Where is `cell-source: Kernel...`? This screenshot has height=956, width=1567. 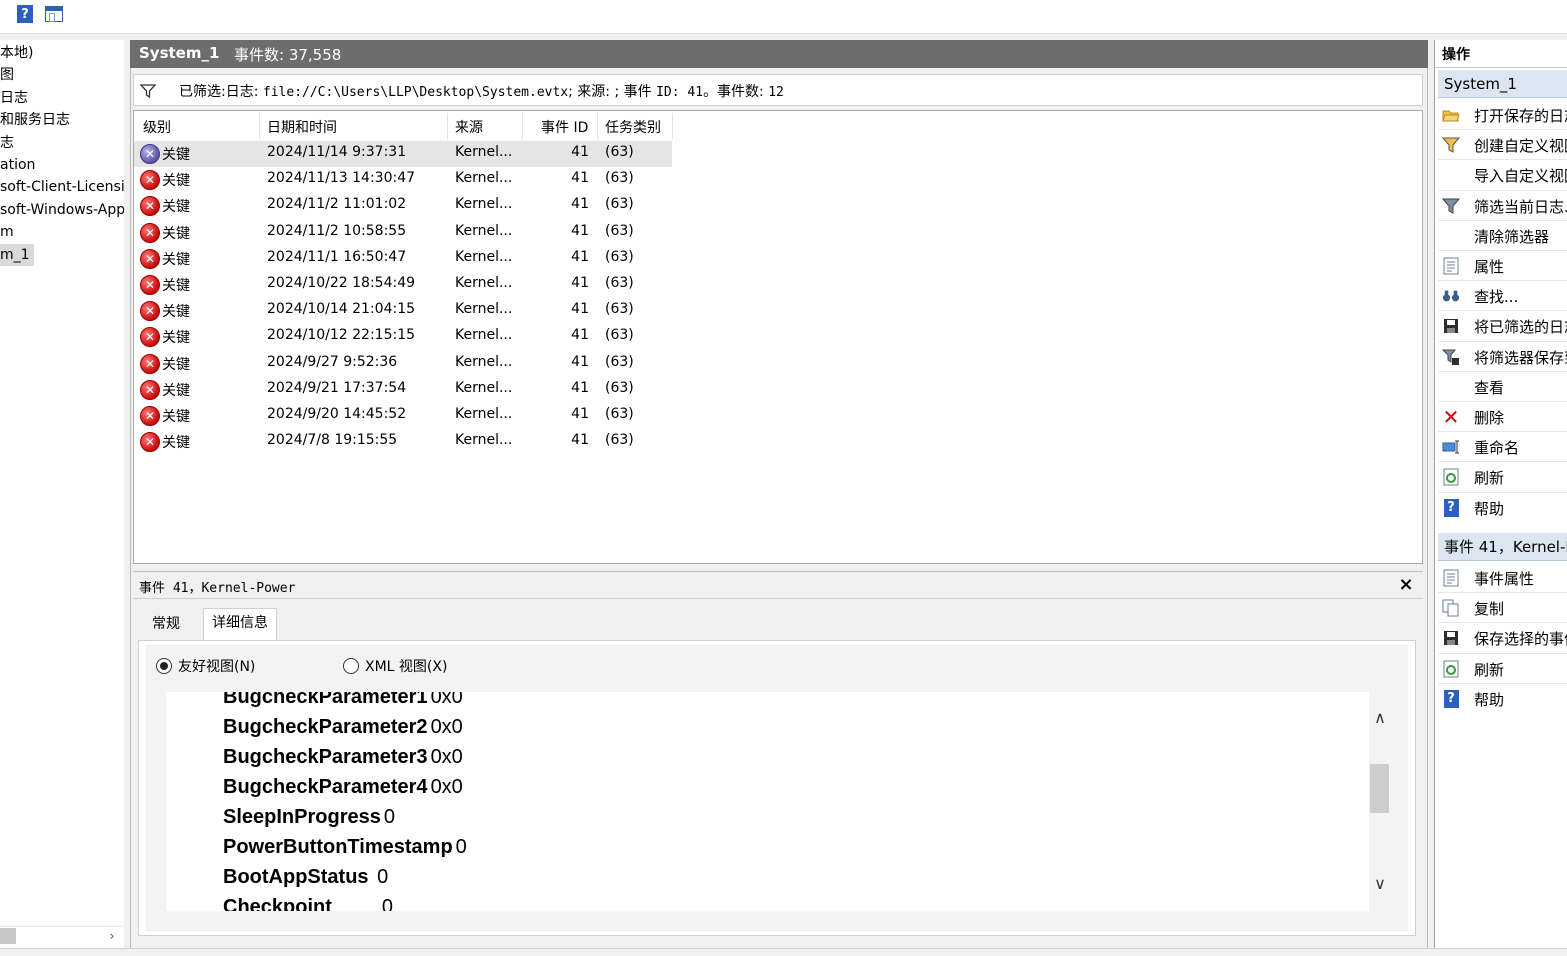
cell-source: Kernel... is located at coordinates (484, 440).